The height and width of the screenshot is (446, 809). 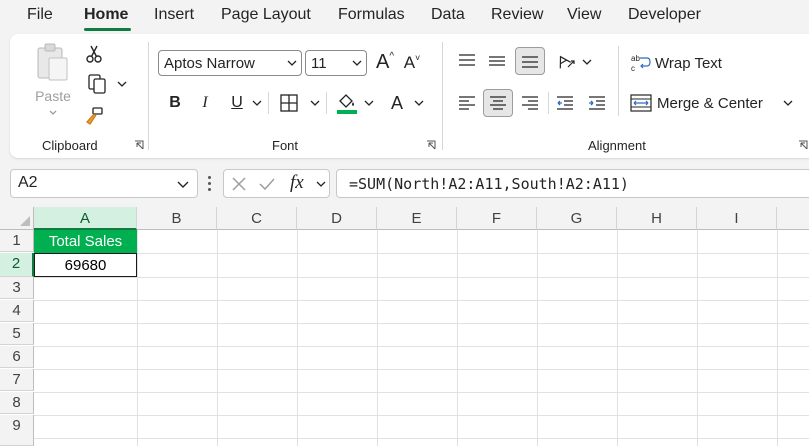 I want to click on row-header-6: 6, so click(x=17, y=357).